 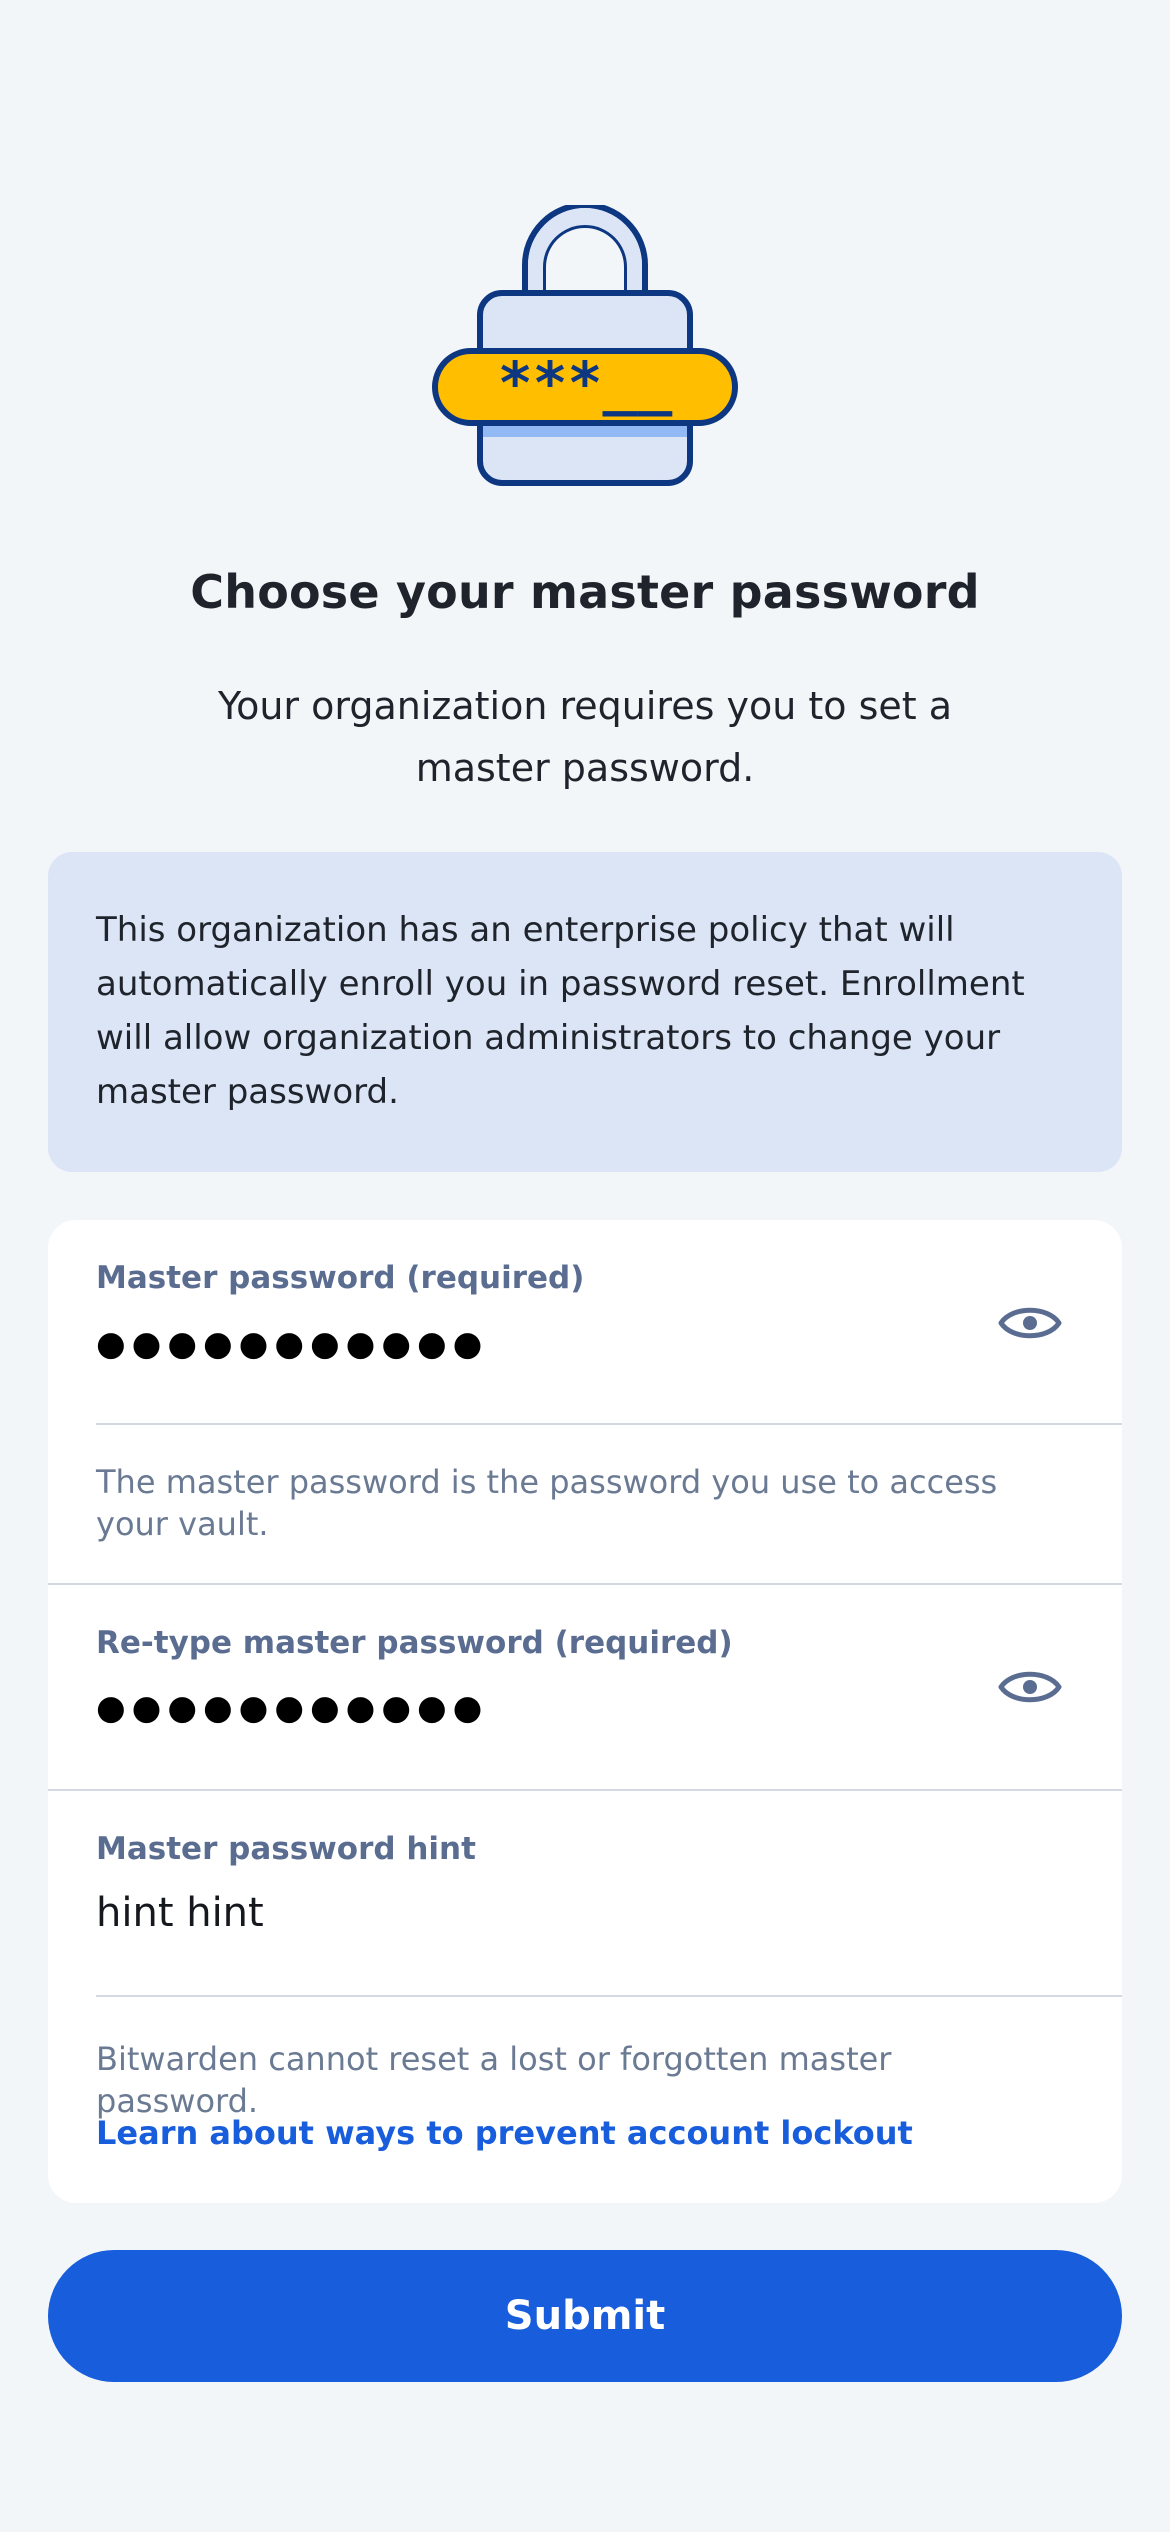 I want to click on submit-button: Submit, so click(x=585, y=2316).